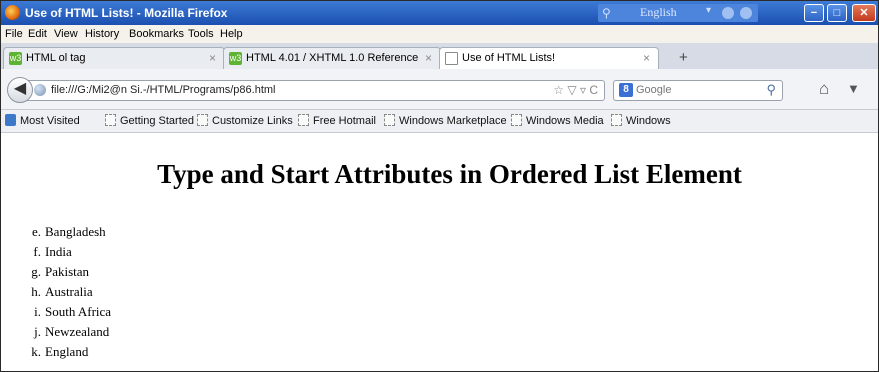  I want to click on list-item-text: Bangladesh, so click(75, 231).